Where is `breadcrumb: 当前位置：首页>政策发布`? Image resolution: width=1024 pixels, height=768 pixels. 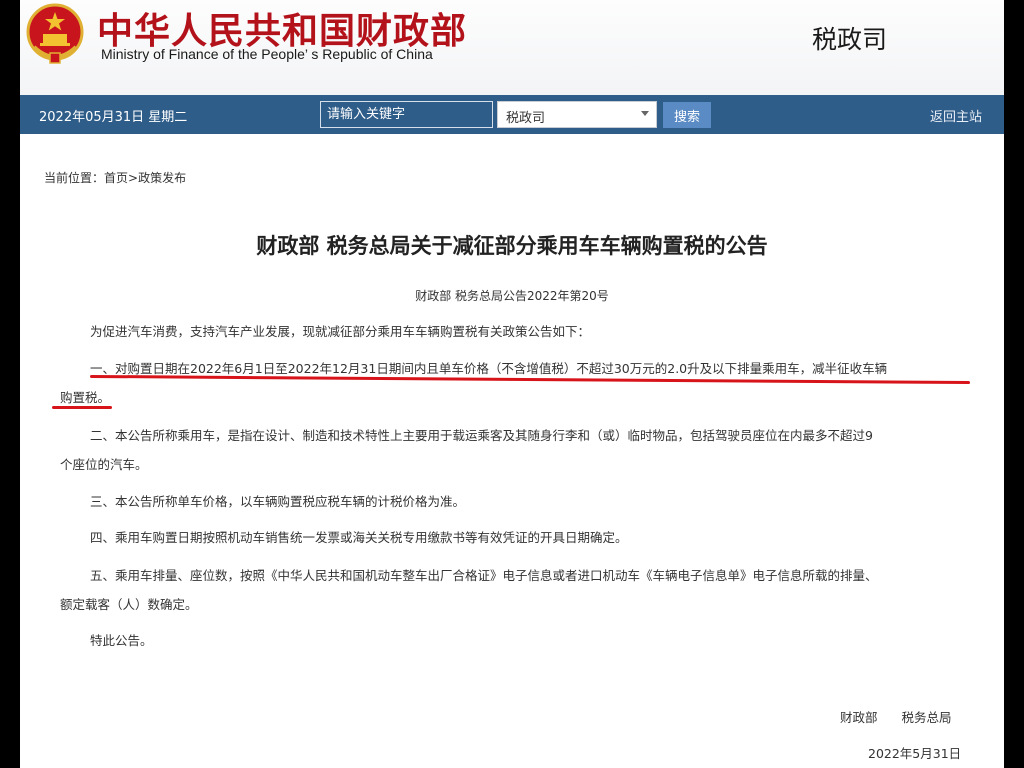 breadcrumb: 当前位置：首页>政策发布 is located at coordinates (115, 177).